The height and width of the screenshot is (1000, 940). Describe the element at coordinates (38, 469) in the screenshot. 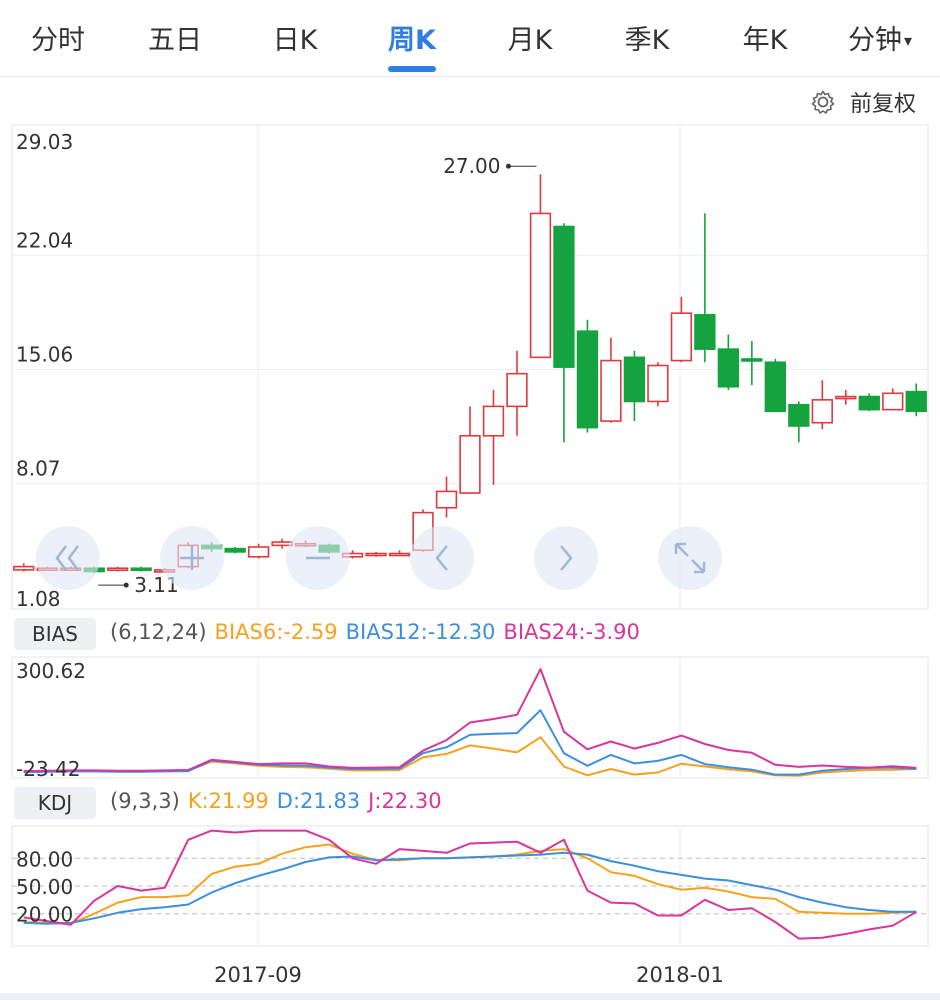

I see `price-axis-tick-label: 8.07` at that location.